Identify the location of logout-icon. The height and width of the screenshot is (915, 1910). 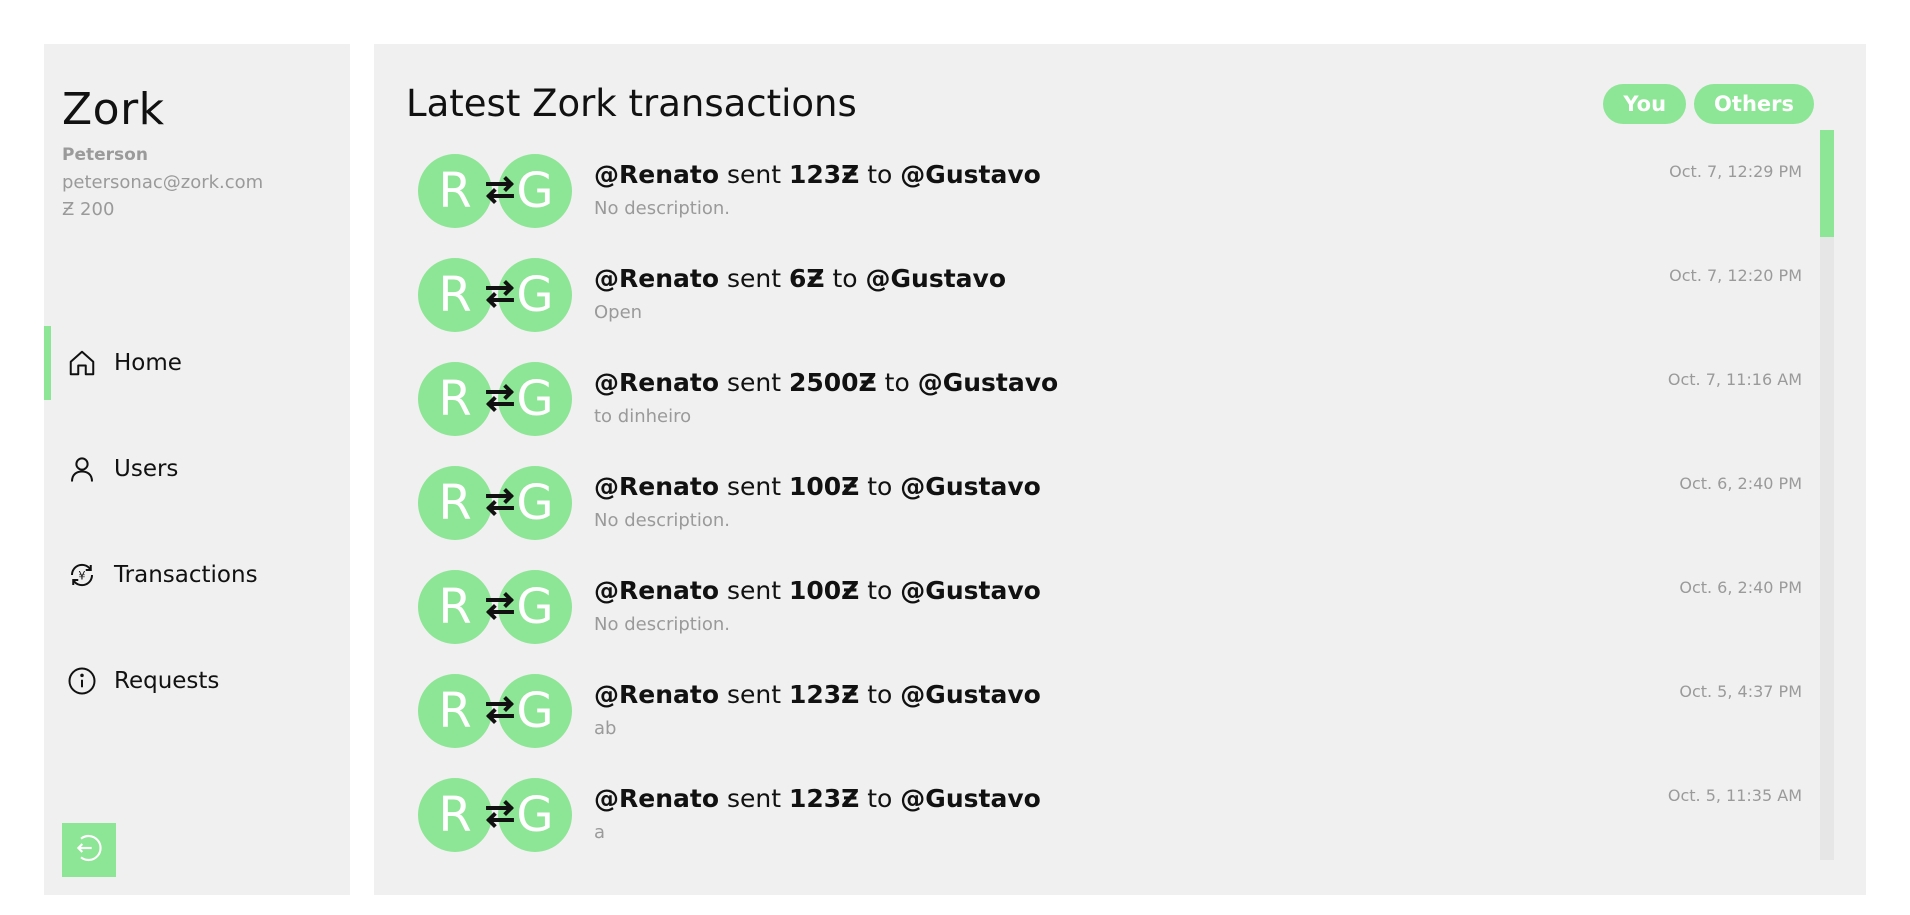
(89, 850).